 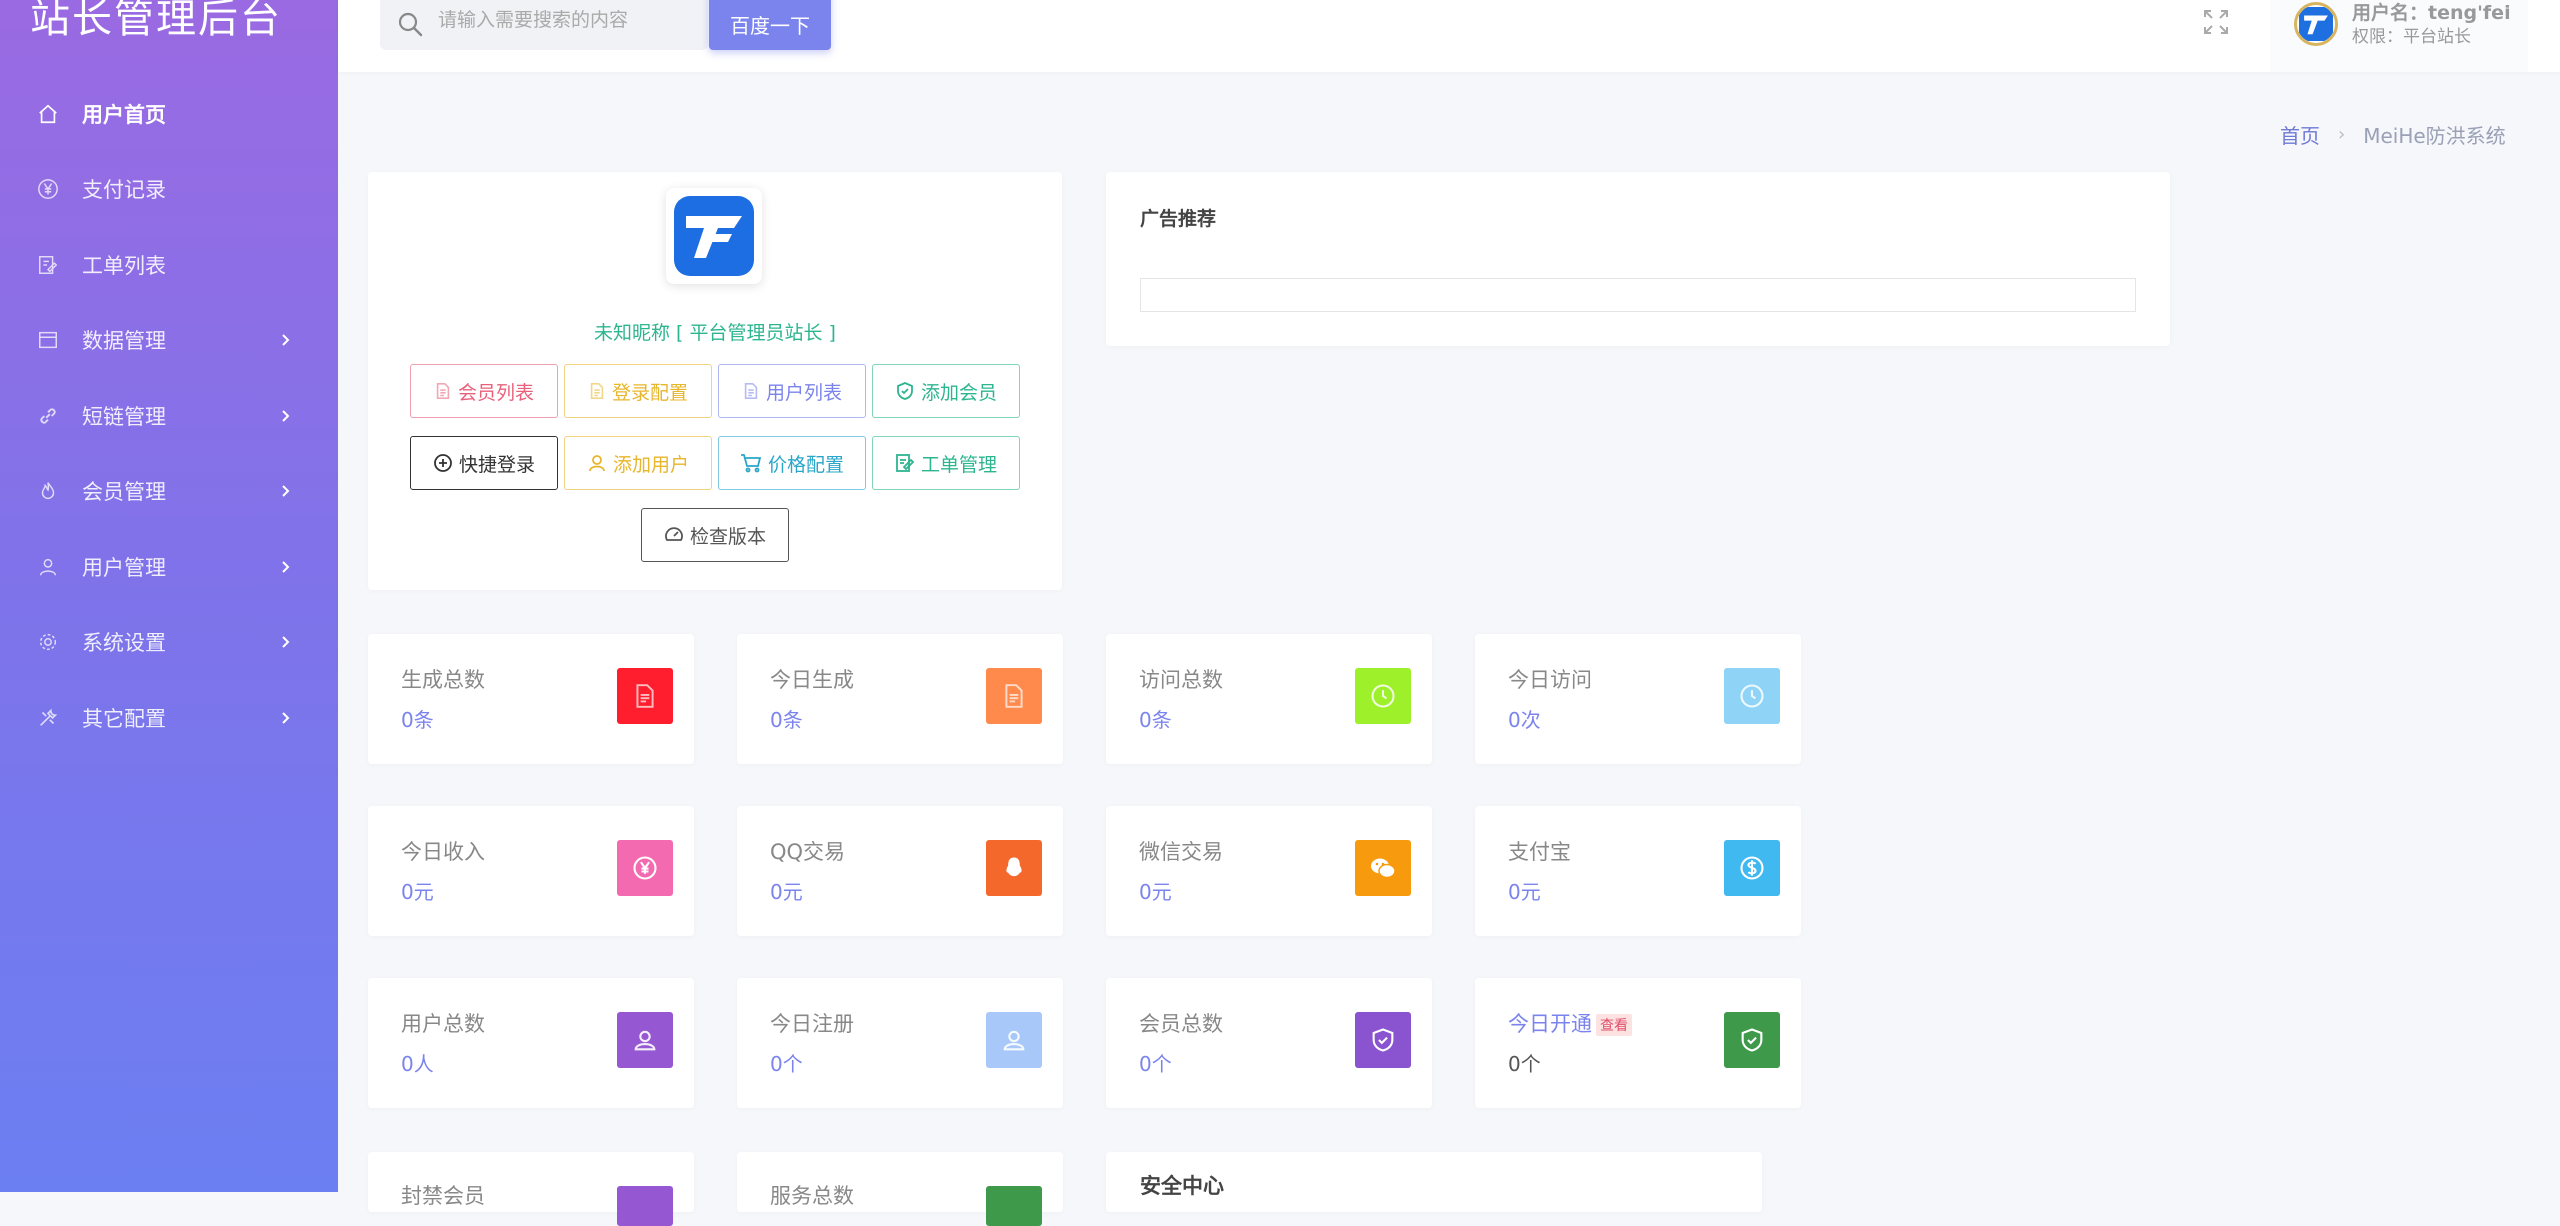 I want to click on search-box, so click(x=544, y=25).